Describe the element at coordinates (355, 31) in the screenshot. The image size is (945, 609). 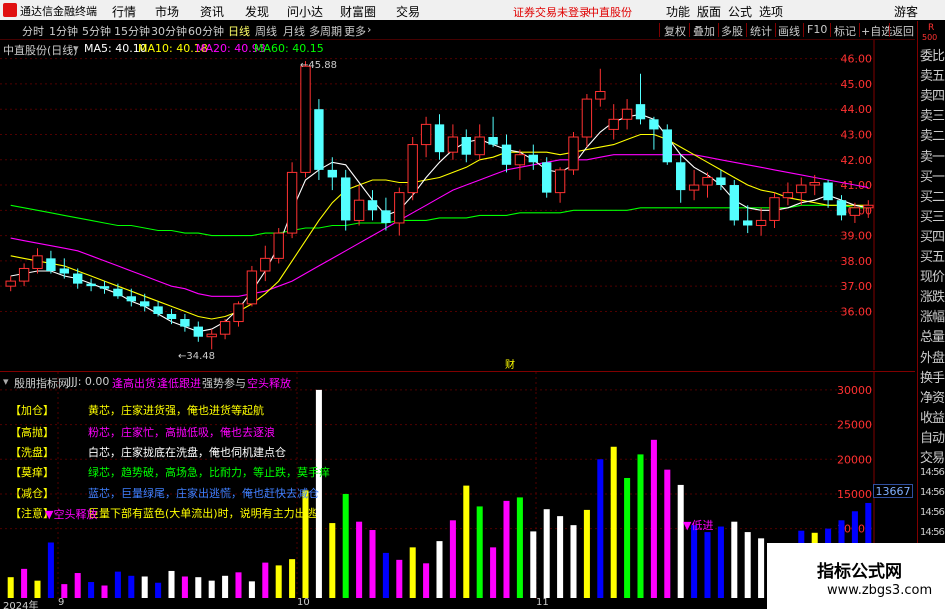
I see `period-tab-more: 更多` at that location.